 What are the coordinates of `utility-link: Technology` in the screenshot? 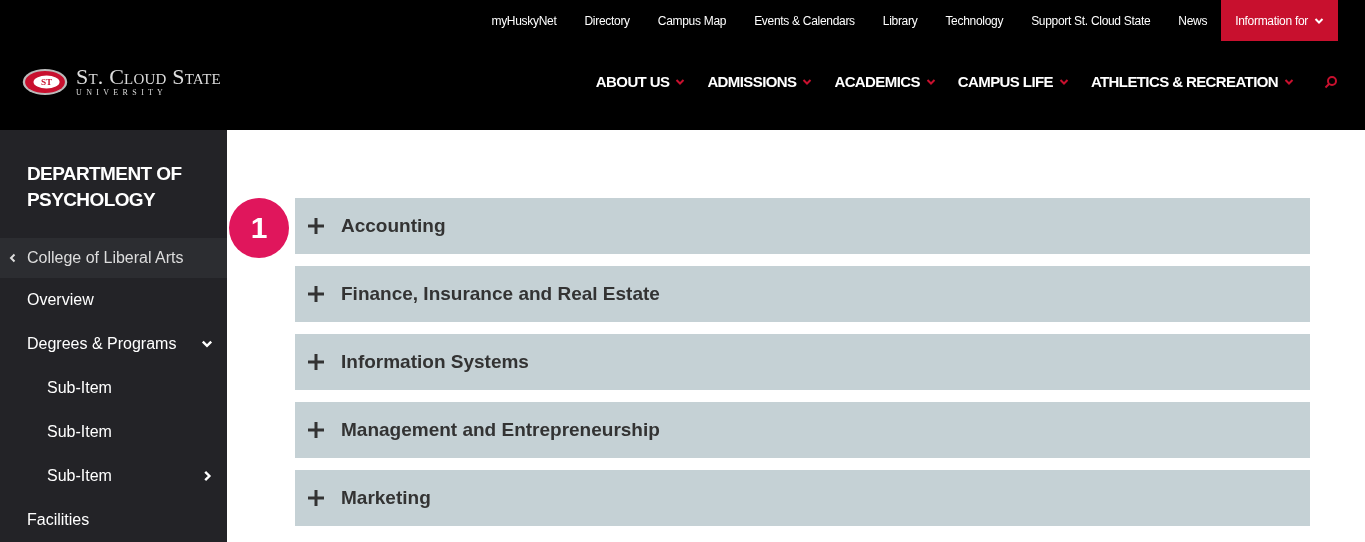 It's located at (974, 20).